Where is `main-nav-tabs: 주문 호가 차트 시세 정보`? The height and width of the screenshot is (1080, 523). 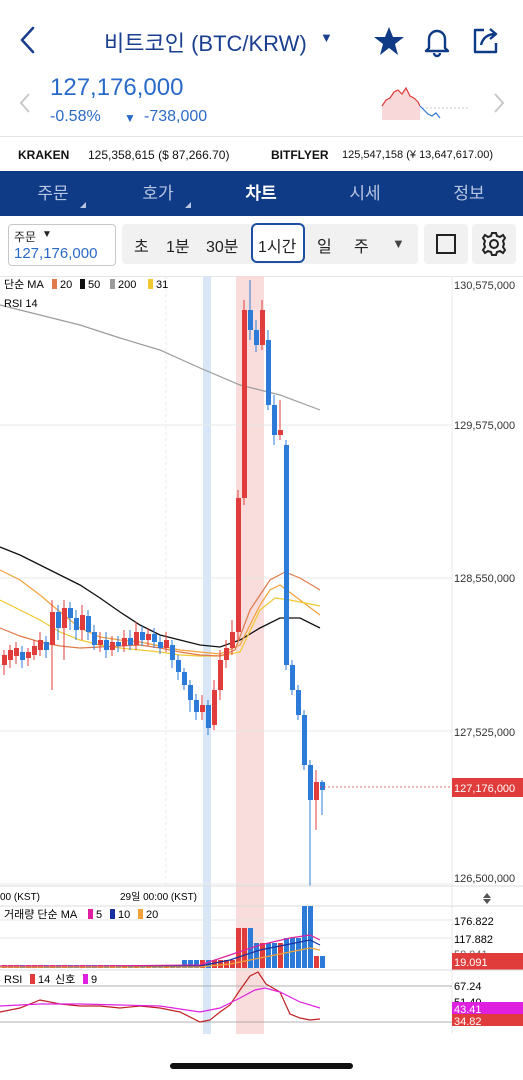 main-nav-tabs: 주문 호가 차트 시세 정보 is located at coordinates (261, 193).